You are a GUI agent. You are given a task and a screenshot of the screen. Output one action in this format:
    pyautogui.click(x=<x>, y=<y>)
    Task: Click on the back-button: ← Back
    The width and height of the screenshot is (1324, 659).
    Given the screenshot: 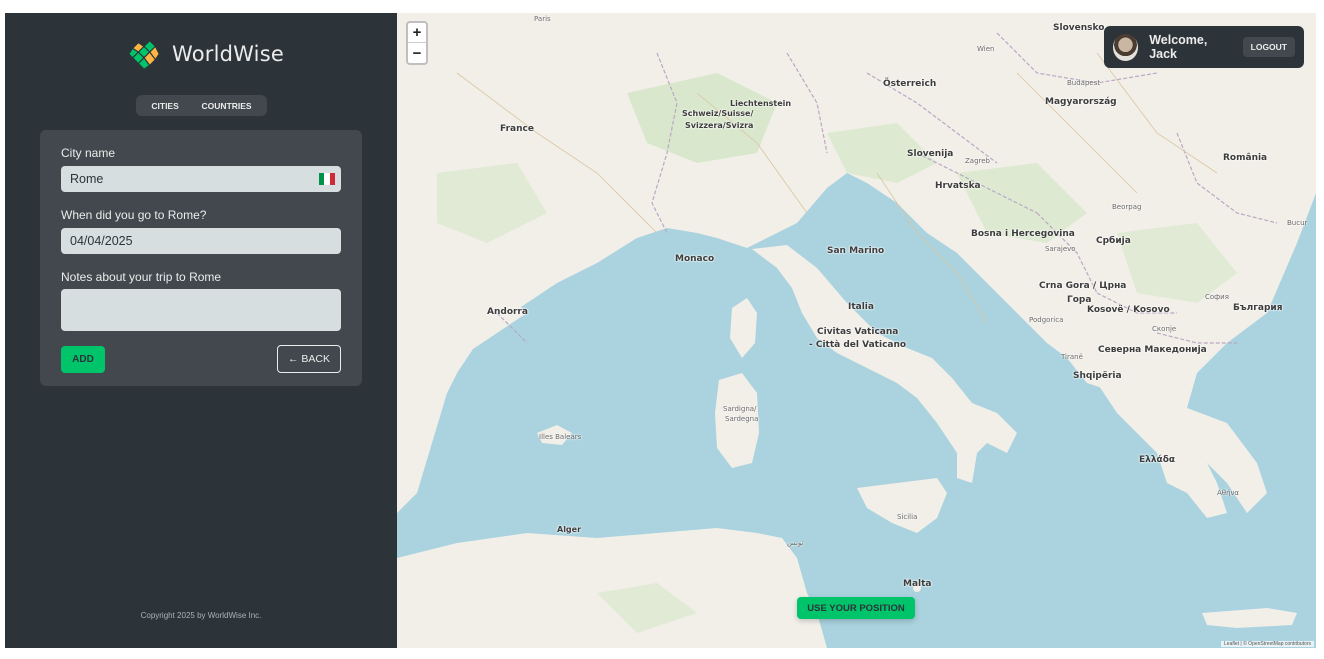 What is the action you would take?
    pyautogui.click(x=309, y=359)
    